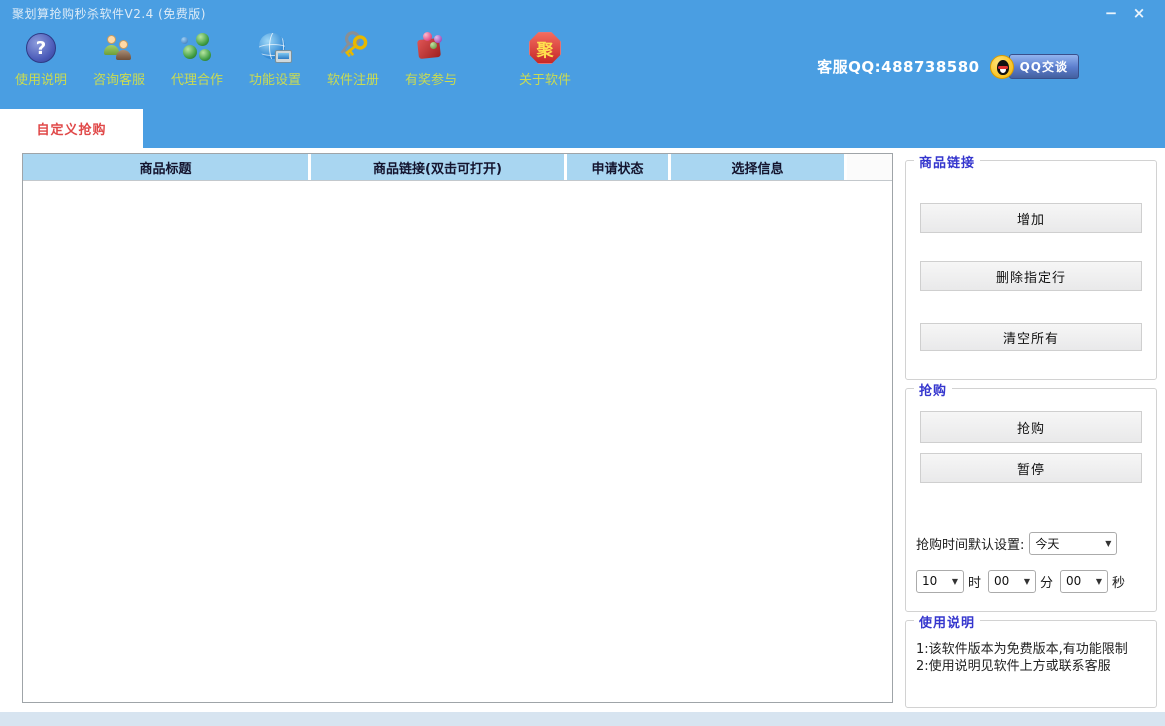 The height and width of the screenshot is (726, 1165). I want to click on day-select-value: 今天, so click(1047, 543).